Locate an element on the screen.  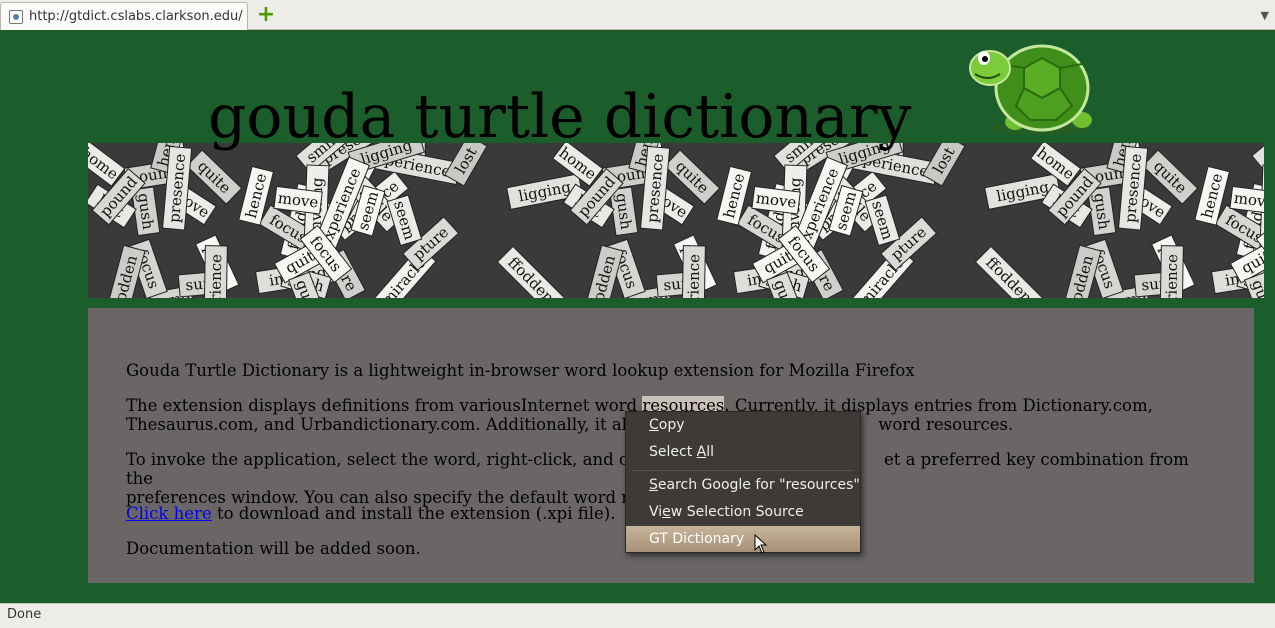
chevron-down-icon: ▼ is located at coordinates (1265, 15).